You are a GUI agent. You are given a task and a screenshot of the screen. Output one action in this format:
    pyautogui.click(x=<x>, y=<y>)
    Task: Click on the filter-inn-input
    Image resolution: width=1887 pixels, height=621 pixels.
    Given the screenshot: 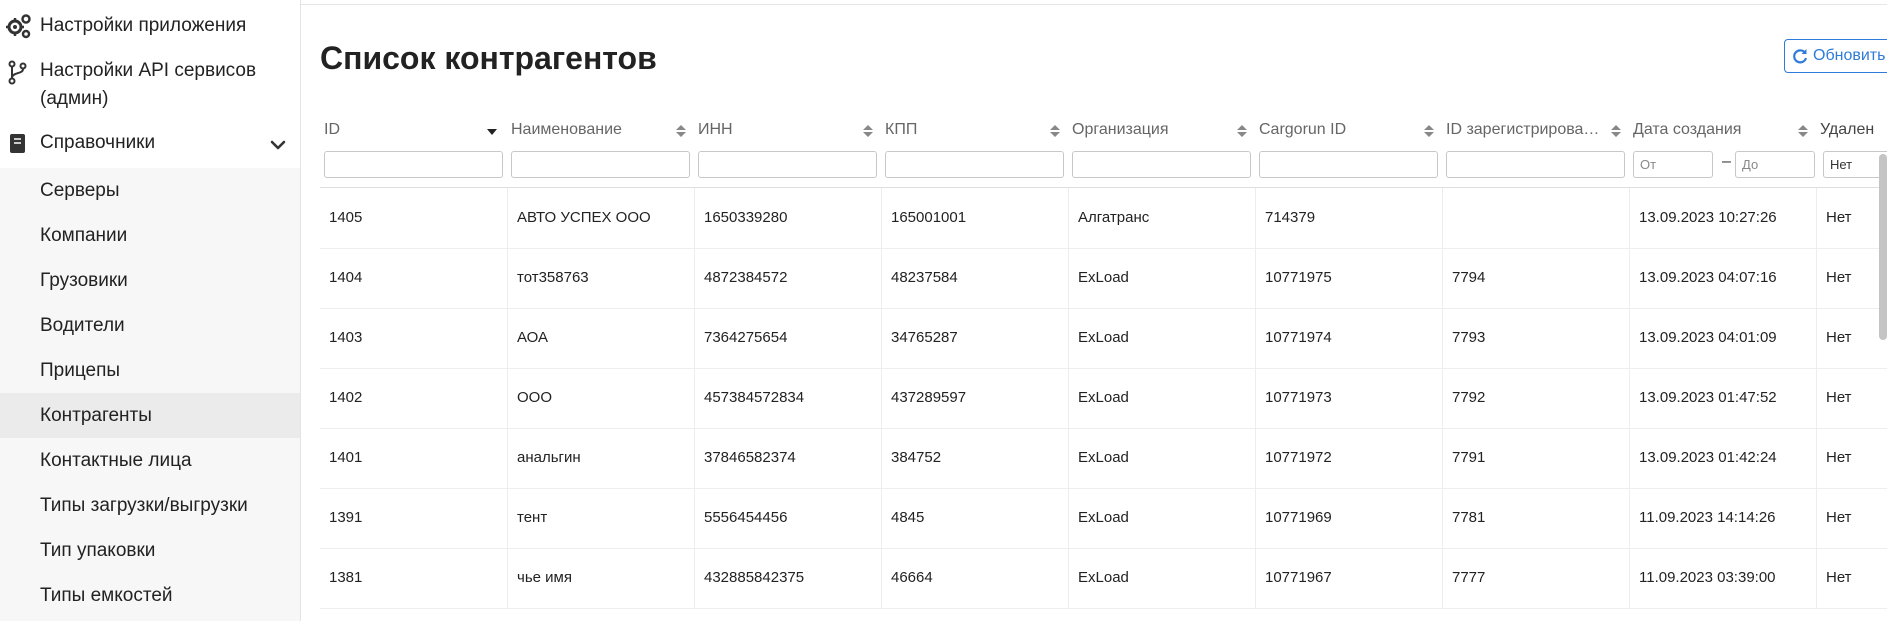 What is the action you would take?
    pyautogui.click(x=787, y=164)
    